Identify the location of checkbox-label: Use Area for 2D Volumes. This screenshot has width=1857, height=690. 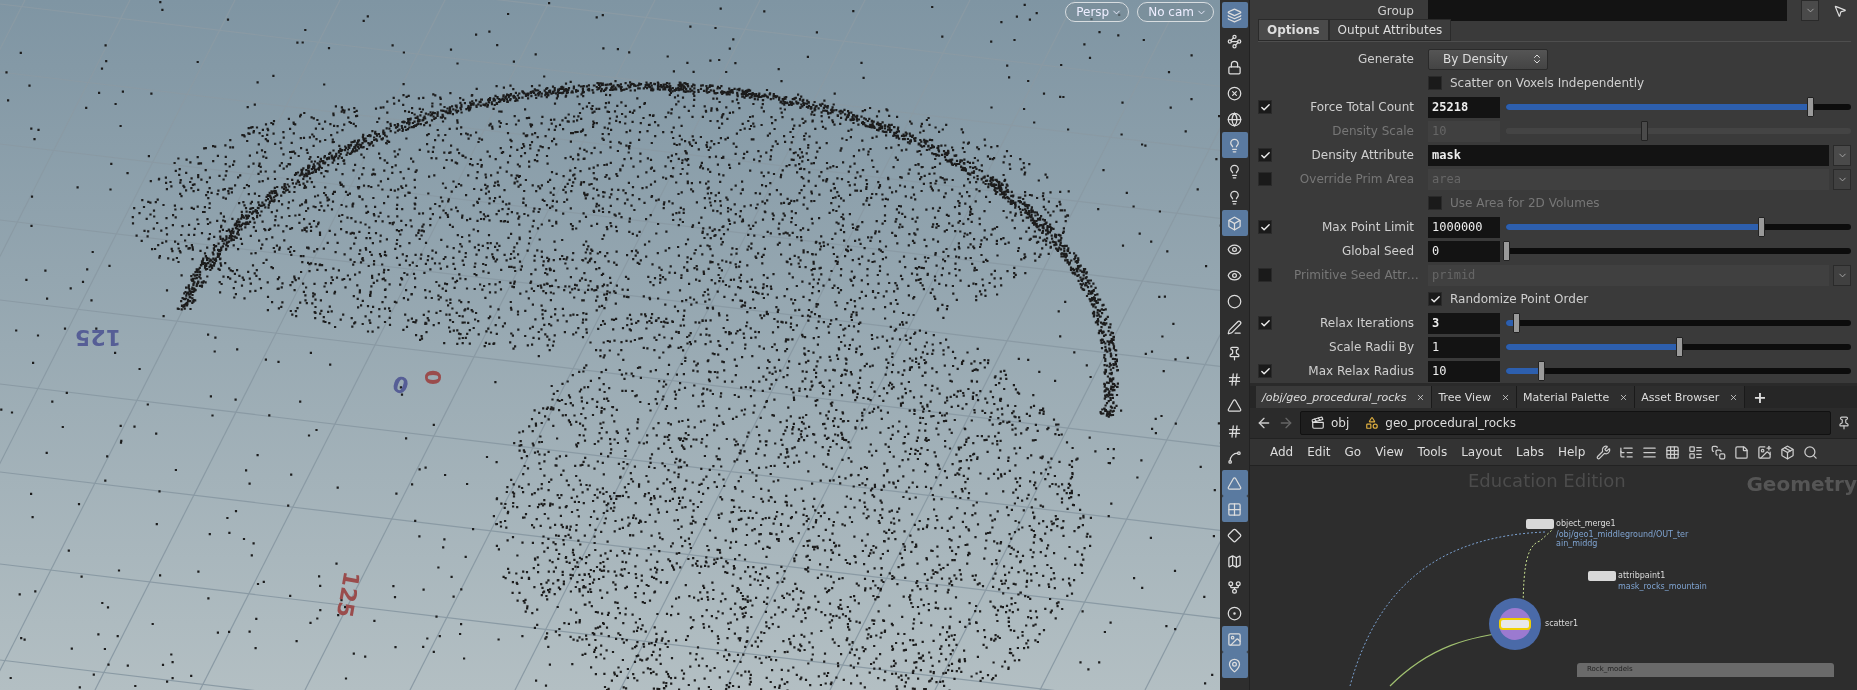
(1525, 203).